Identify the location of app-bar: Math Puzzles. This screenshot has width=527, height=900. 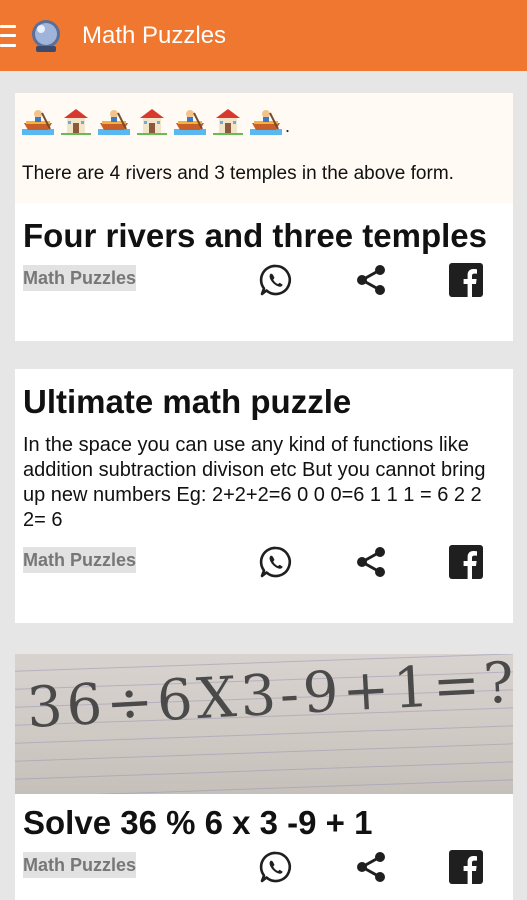
(263, 35).